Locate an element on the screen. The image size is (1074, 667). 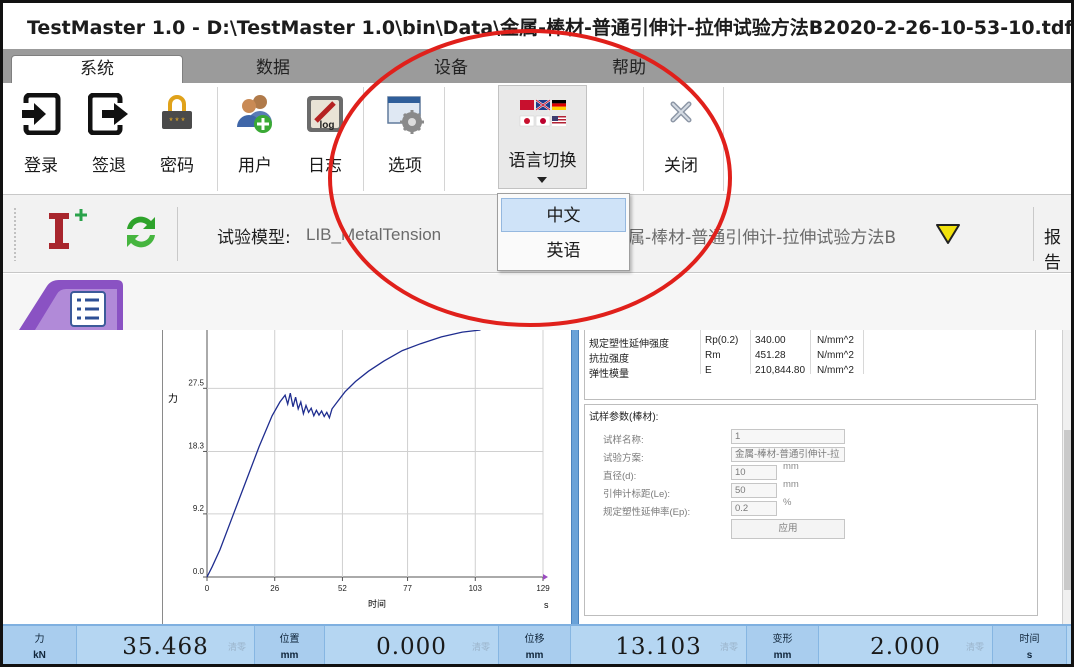
log-label: 日志 is located at coordinates (325, 166).